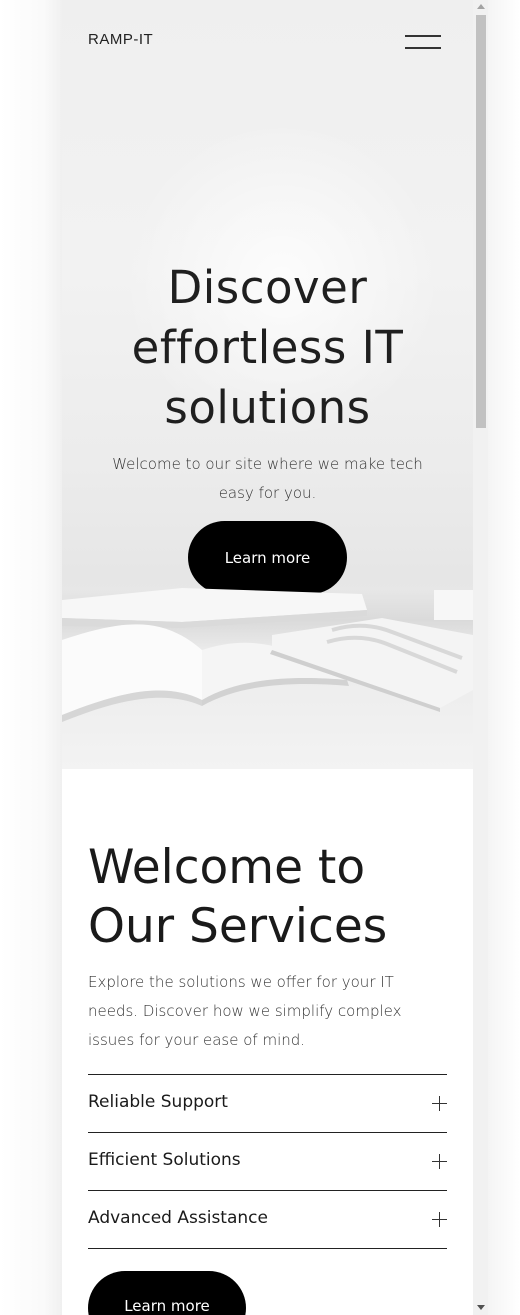 The image size is (520, 1315). I want to click on services-title-line: Our Services, so click(238, 926).